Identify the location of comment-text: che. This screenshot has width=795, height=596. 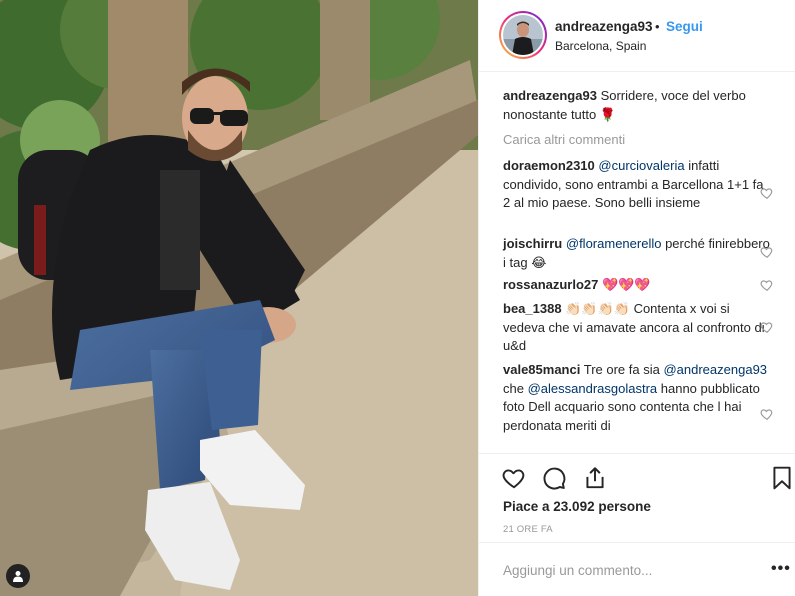
(513, 388).